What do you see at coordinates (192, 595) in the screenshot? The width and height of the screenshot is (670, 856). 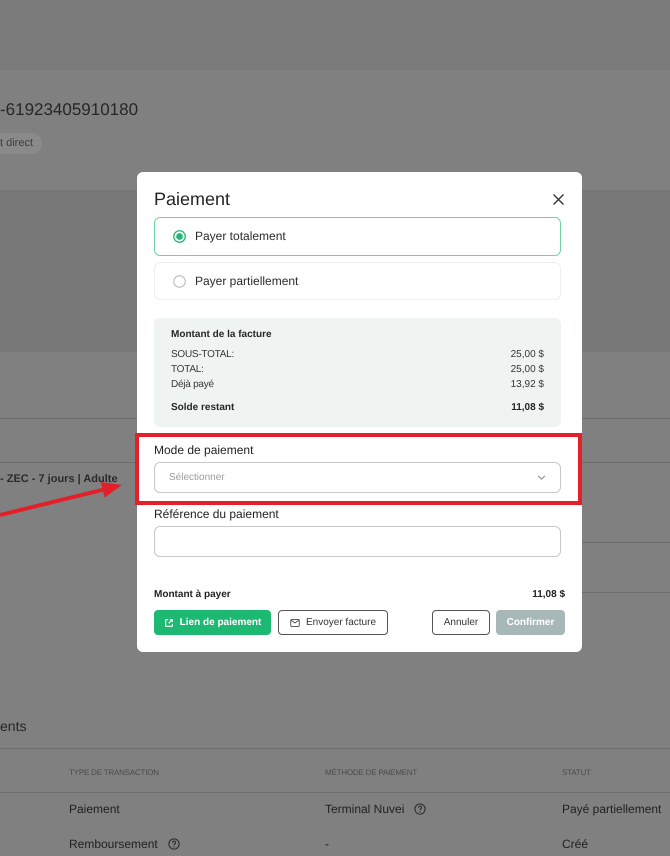 I see `amount-label: Montant à payer` at bounding box center [192, 595].